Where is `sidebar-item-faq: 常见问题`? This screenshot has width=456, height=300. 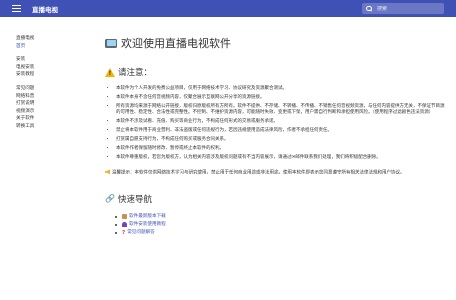
sidebar-item-faq: 常见问题 is located at coordinates (53, 89).